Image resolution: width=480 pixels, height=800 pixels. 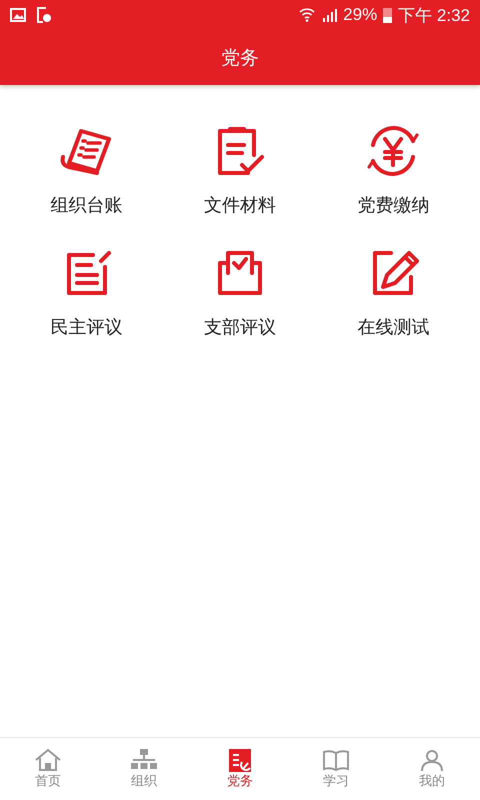 I want to click on menu-item: 支部评议, so click(x=240, y=292).